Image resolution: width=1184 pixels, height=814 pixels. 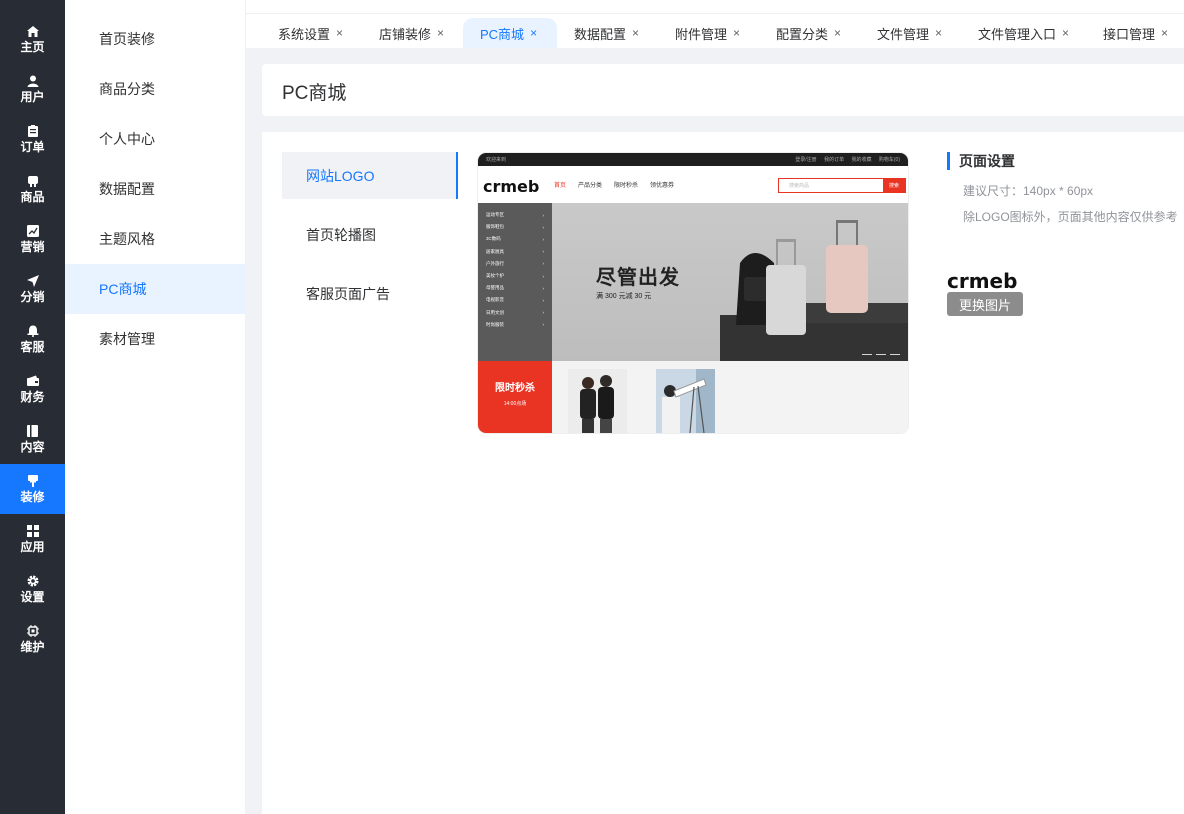 What do you see at coordinates (806, 160) in the screenshot?
I see `preview-top-link: 登录/注册` at bounding box center [806, 160].